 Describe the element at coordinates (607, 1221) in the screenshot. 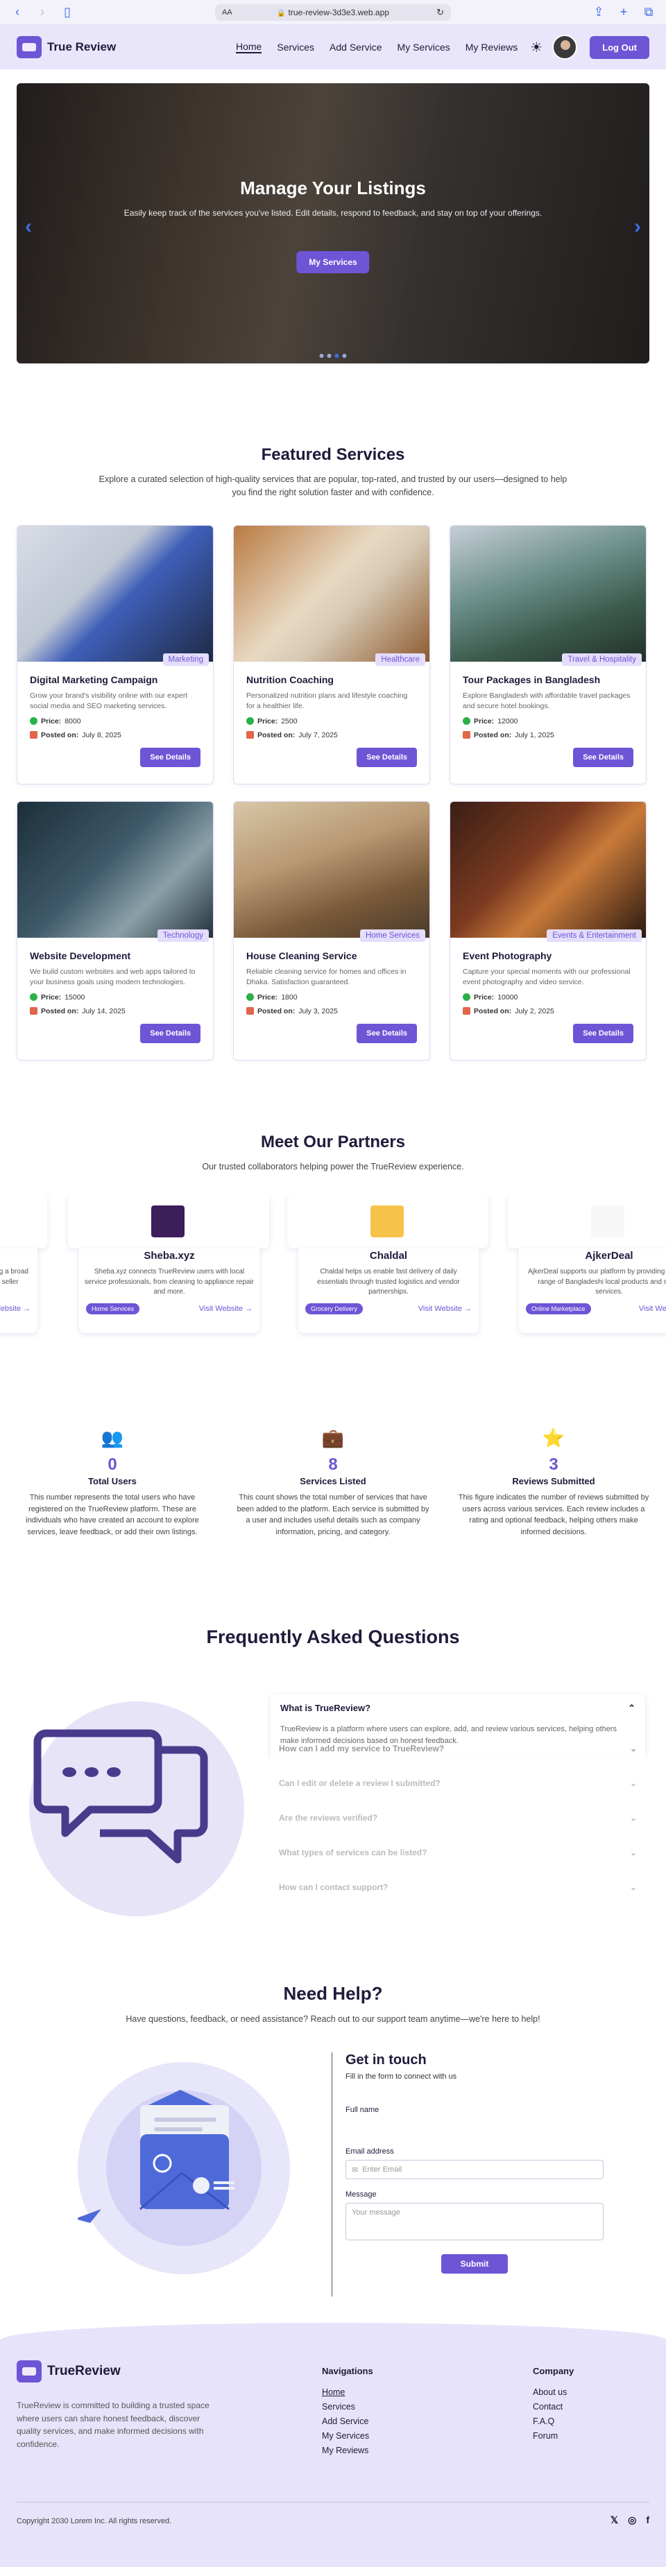

I see `partner-logo` at that location.